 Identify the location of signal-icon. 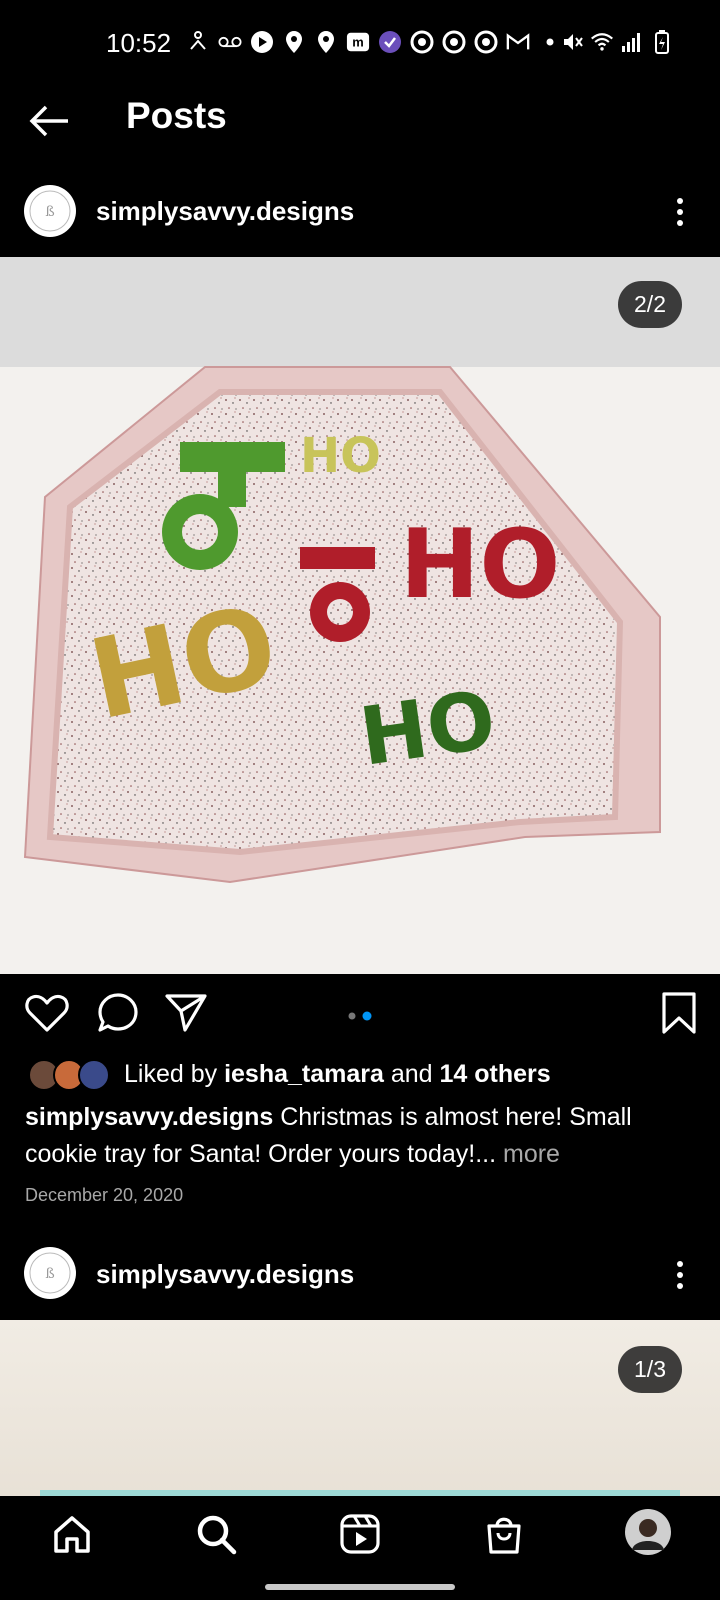
(632, 42).